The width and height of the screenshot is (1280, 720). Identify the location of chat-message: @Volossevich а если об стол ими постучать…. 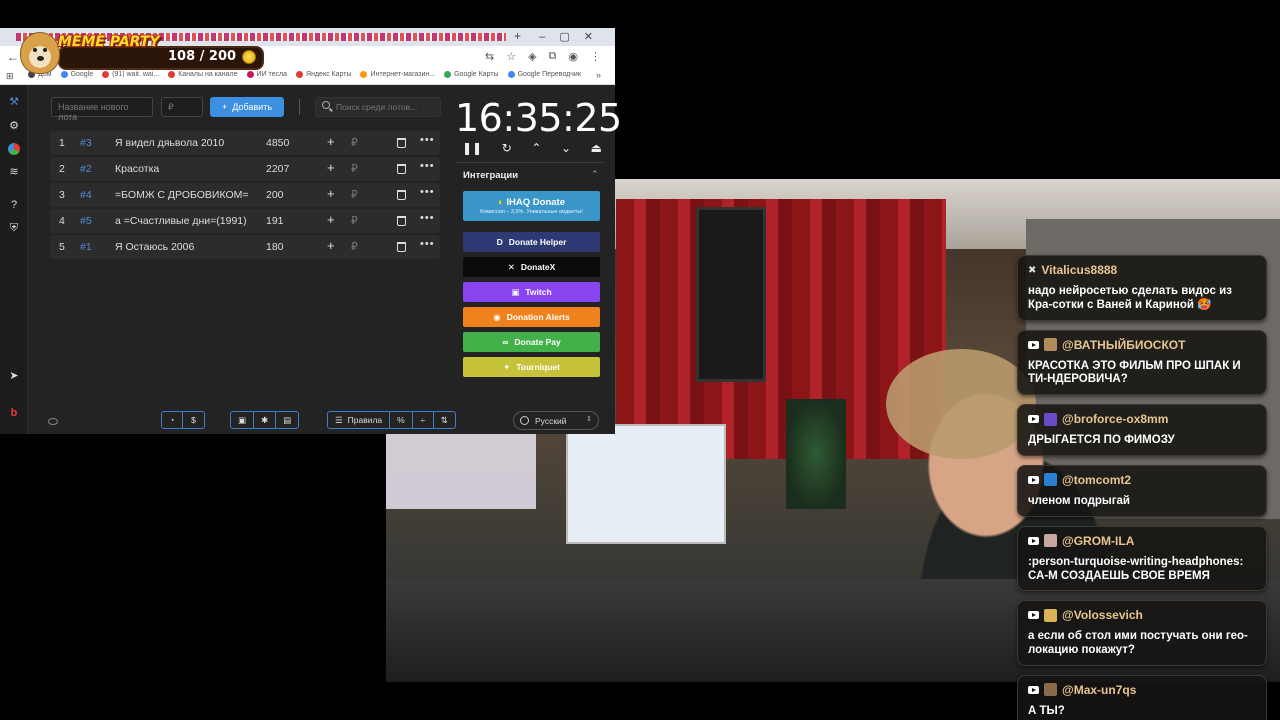
(1142, 633).